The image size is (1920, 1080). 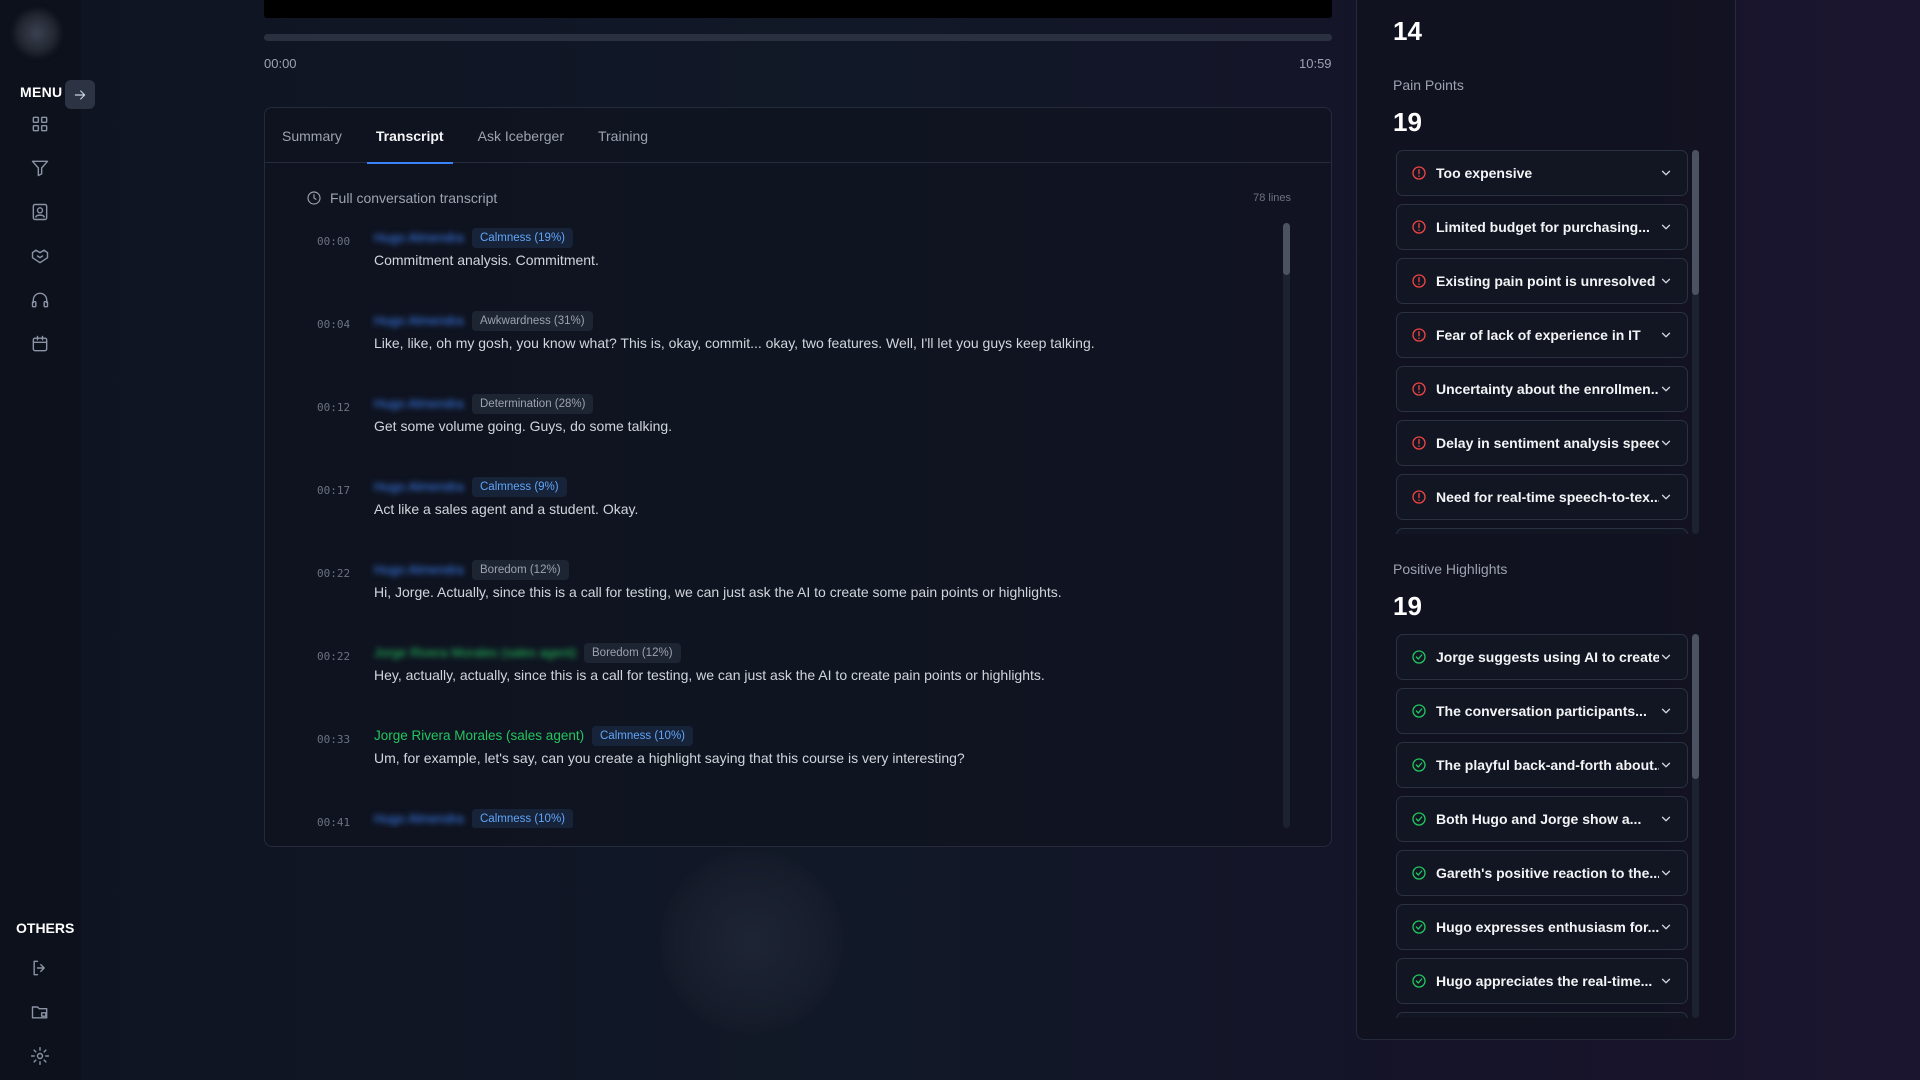 I want to click on nav-calls, so click(x=40, y=300).